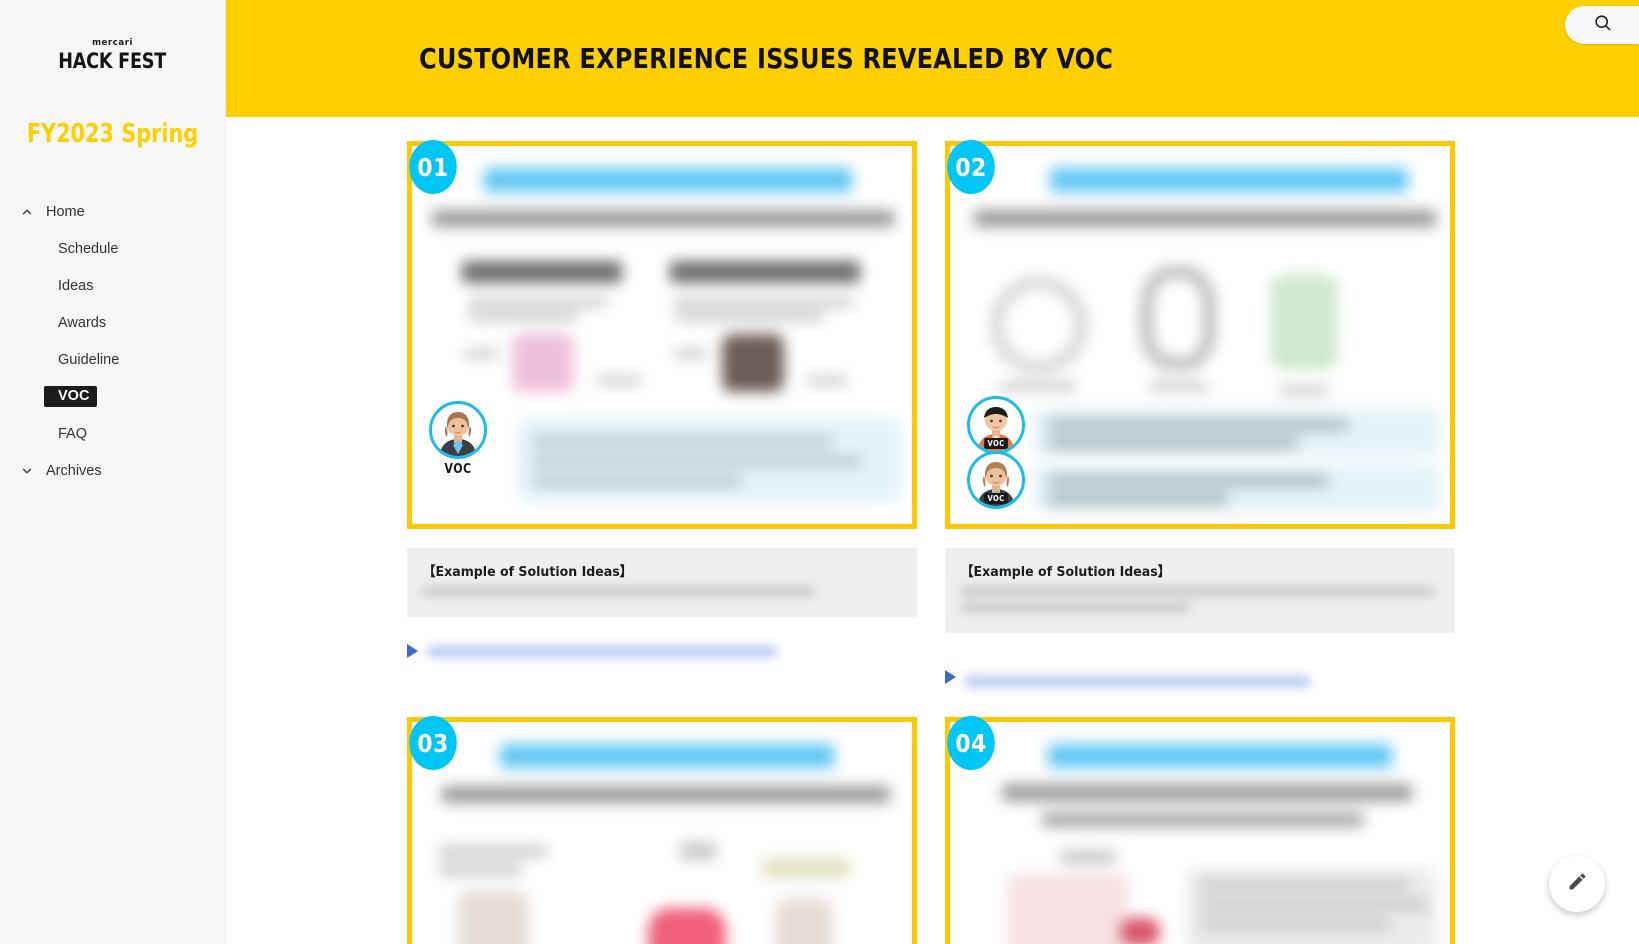 The image size is (1639, 944). Describe the element at coordinates (112, 43) in the screenshot. I see `logo-brand-text: mercari` at that location.